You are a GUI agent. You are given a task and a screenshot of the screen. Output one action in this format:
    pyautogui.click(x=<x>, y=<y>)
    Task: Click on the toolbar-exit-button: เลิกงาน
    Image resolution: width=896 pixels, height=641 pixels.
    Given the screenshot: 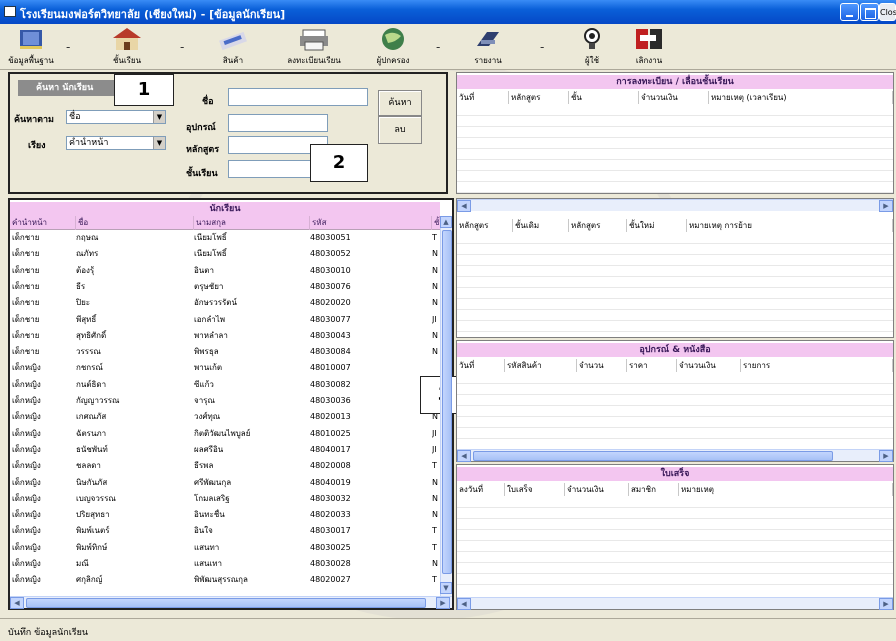 What is the action you would take?
    pyautogui.click(x=649, y=47)
    